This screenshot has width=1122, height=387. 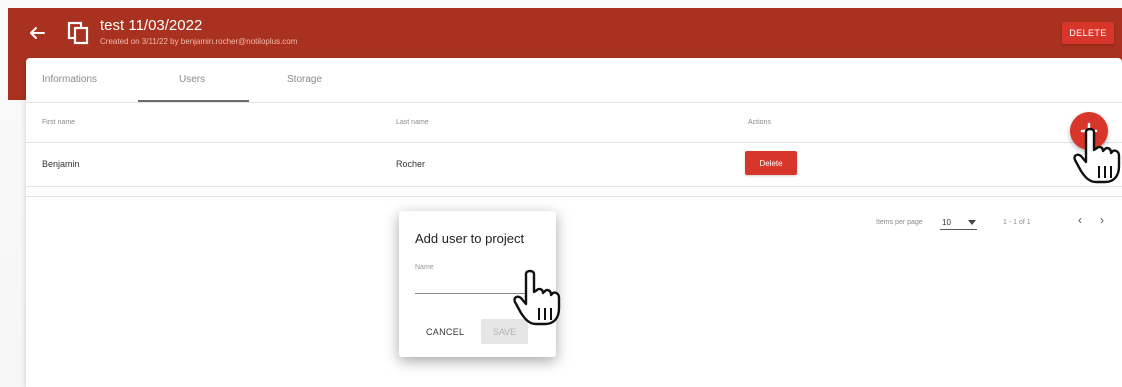 What do you see at coordinates (1102, 220) in the screenshot?
I see `next-page-icon: ›` at bounding box center [1102, 220].